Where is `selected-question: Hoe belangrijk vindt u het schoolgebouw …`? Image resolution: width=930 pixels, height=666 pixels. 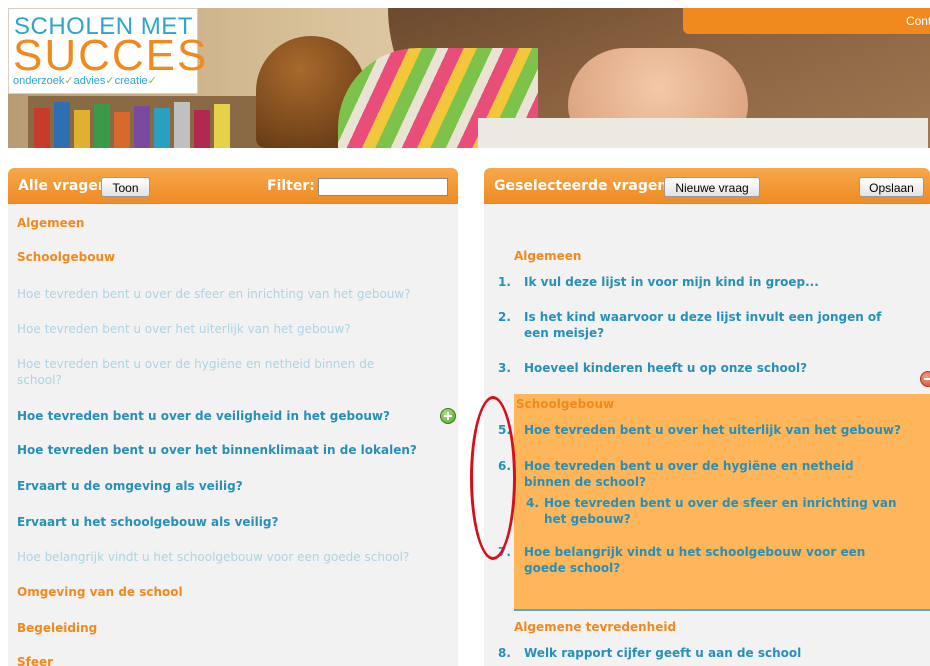 selected-question: Hoe belangrijk vindt u het schoolgebouw … is located at coordinates (709, 560).